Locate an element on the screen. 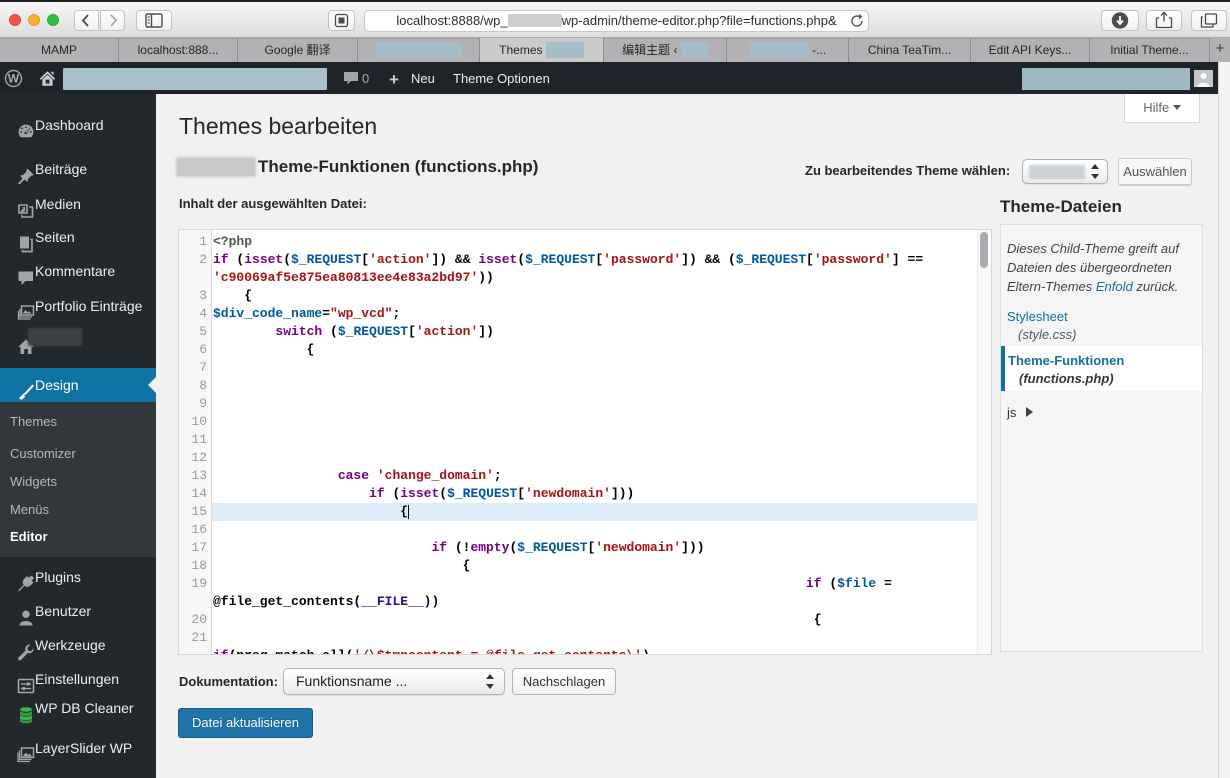  svg-text: W is located at coordinates (14, 78).